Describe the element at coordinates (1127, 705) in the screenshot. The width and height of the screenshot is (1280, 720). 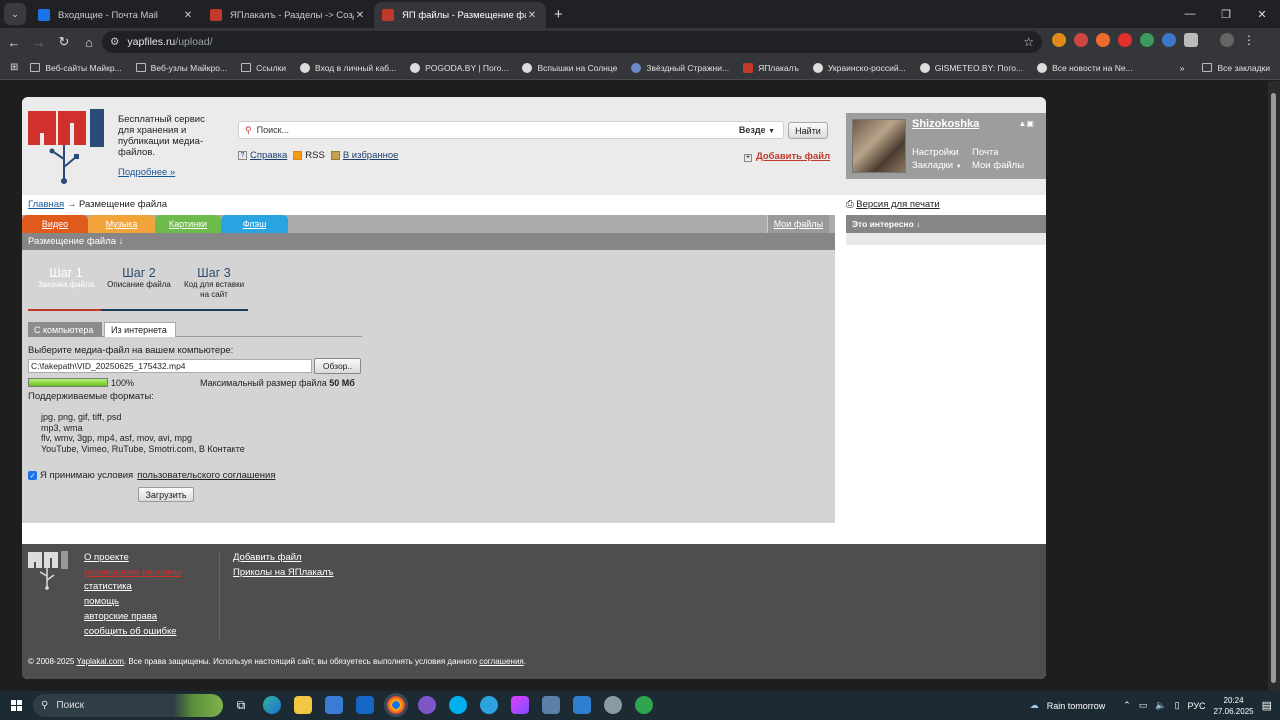
I see `tray-overflow-icon: ⌃` at that location.